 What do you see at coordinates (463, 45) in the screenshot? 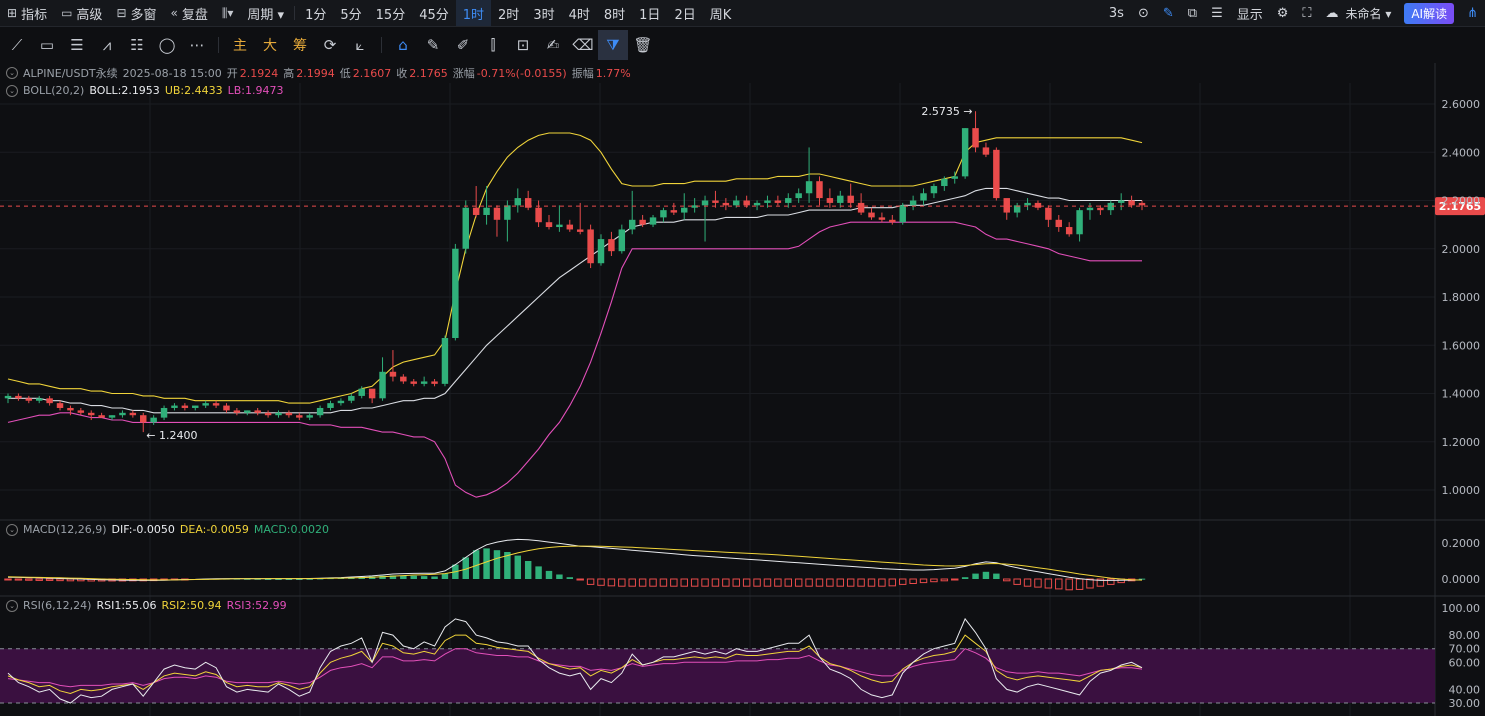
I see `brush-icon: ✐` at bounding box center [463, 45].